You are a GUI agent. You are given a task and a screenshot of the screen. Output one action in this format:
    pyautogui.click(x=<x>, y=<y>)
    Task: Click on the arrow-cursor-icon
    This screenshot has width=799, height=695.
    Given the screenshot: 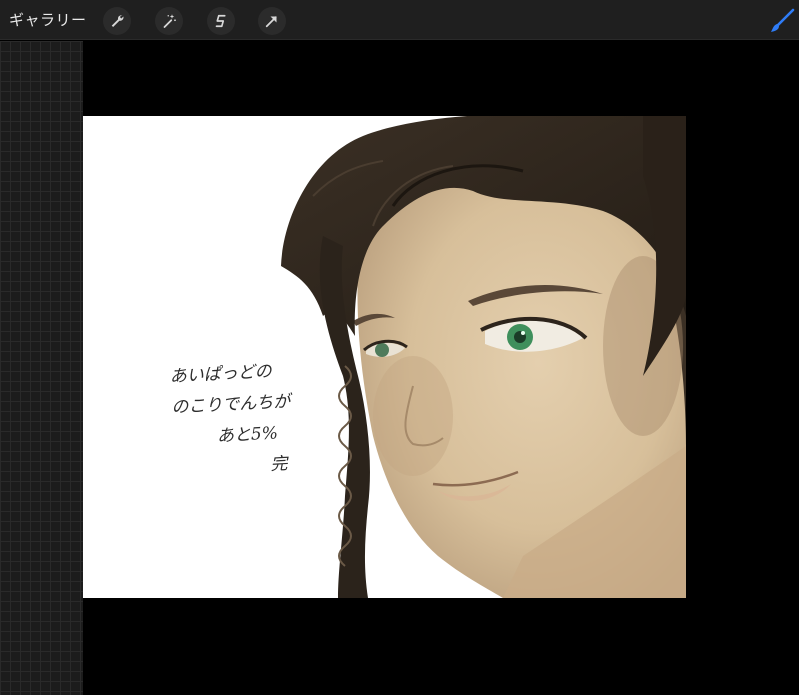 What is the action you would take?
    pyautogui.click(x=271, y=22)
    